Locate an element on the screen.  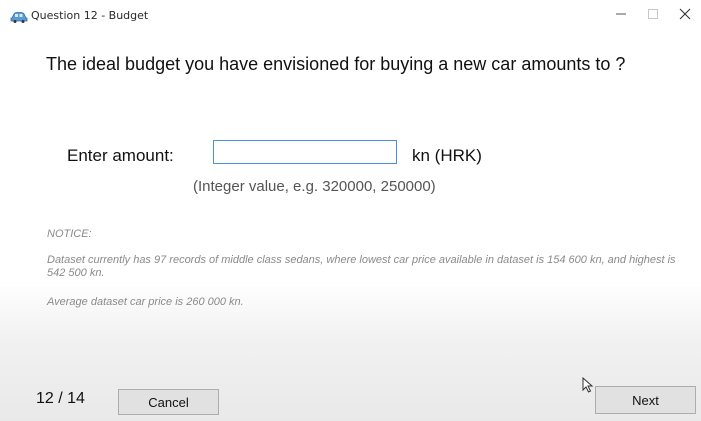
minimize-button is located at coordinates (621, 16).